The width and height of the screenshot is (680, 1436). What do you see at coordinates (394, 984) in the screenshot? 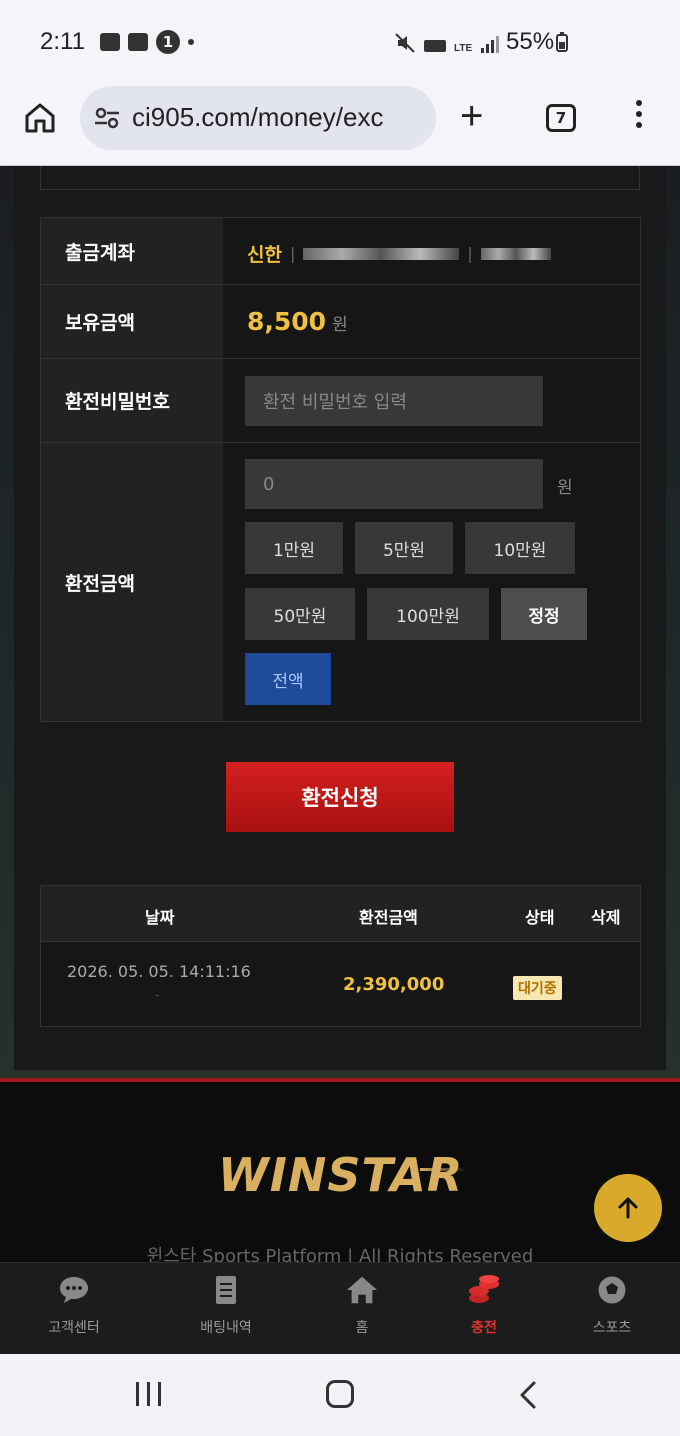
I see `row-amount: 2,390,000` at bounding box center [394, 984].